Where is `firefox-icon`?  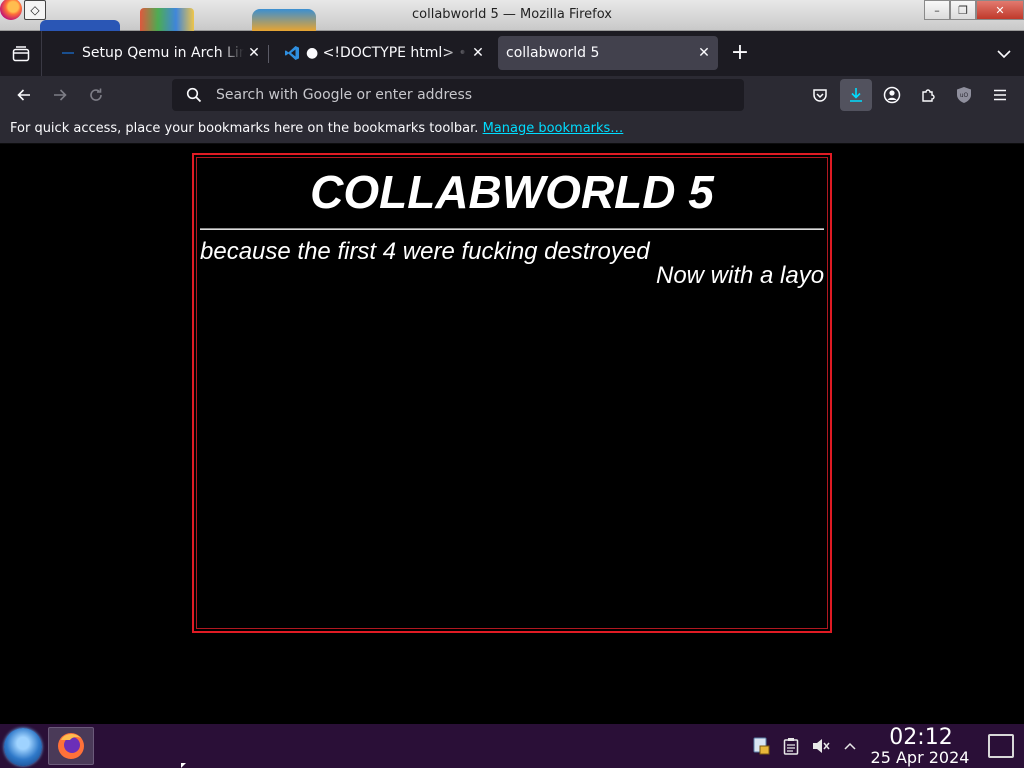 firefox-icon is located at coordinates (71, 746).